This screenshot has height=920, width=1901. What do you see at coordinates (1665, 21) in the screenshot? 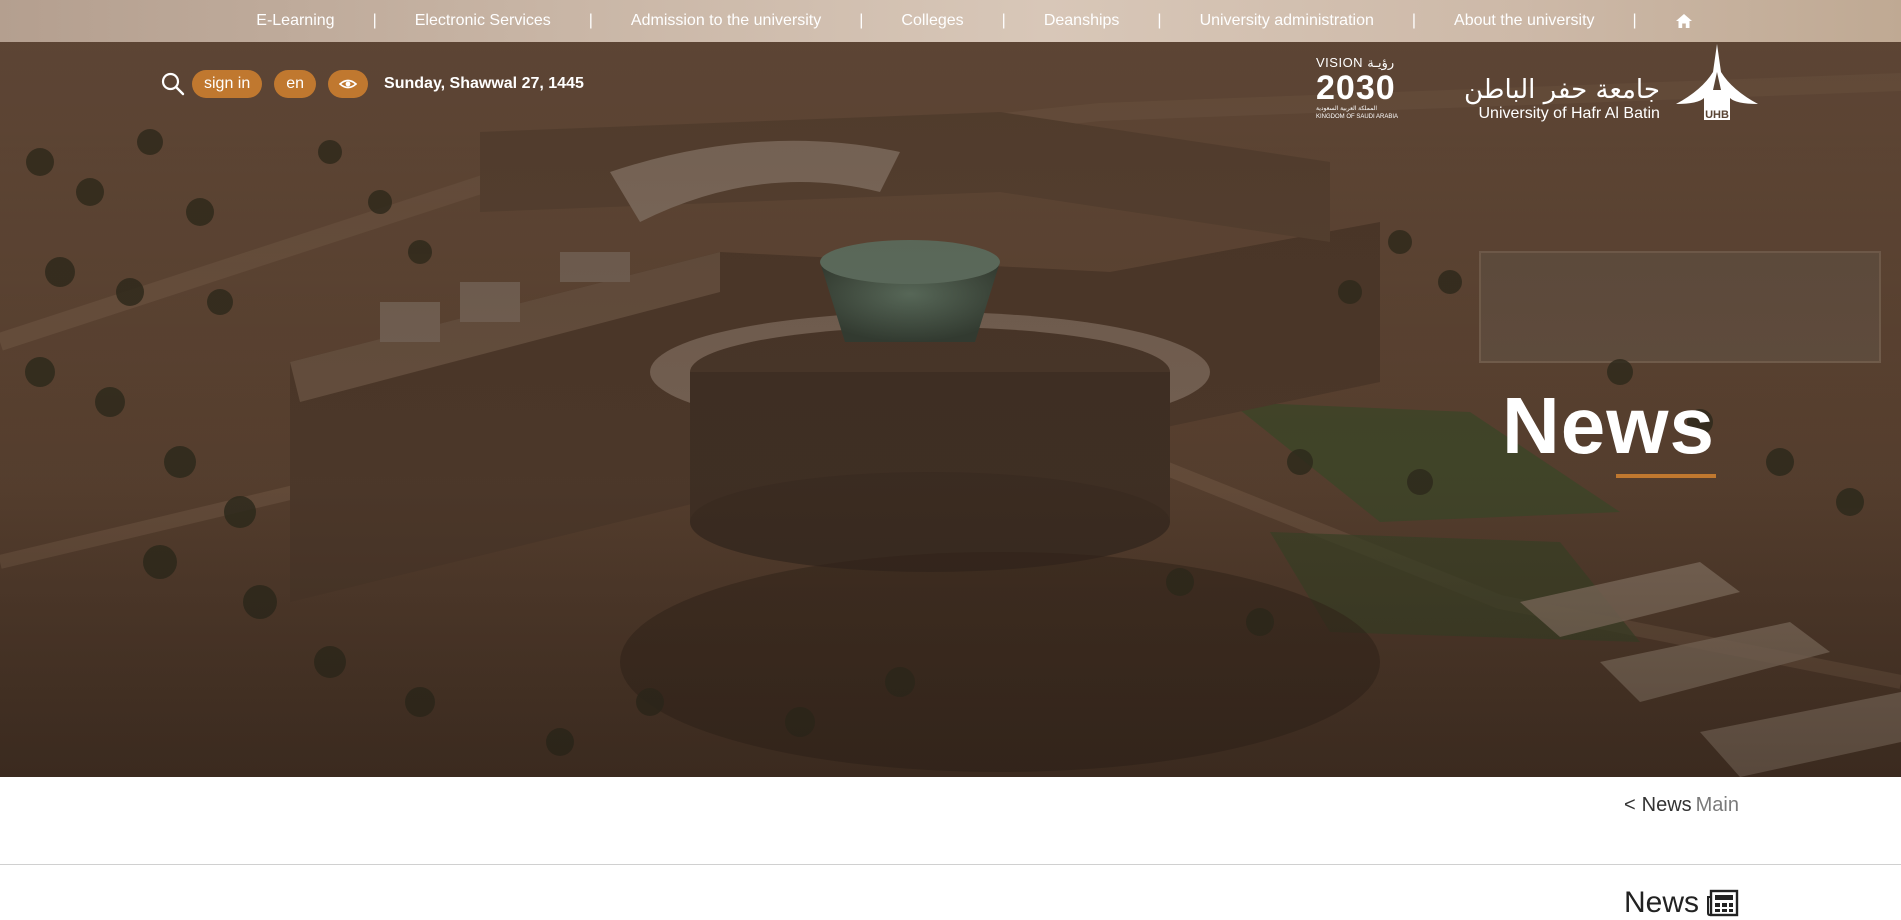
I see `home-link` at bounding box center [1665, 21].